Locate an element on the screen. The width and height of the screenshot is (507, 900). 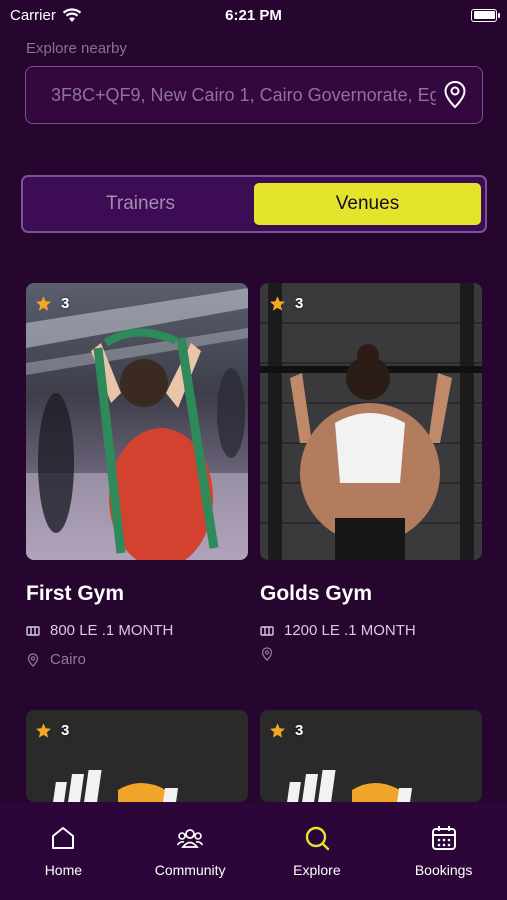
tab-community-label: Community is located at coordinates (190, 870).